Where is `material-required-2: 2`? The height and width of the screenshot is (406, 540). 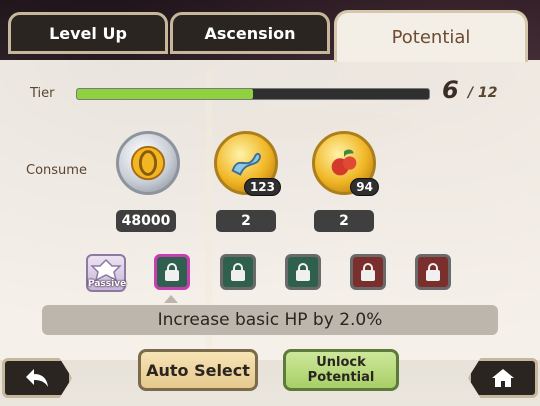 material-required-2: 2 is located at coordinates (344, 221).